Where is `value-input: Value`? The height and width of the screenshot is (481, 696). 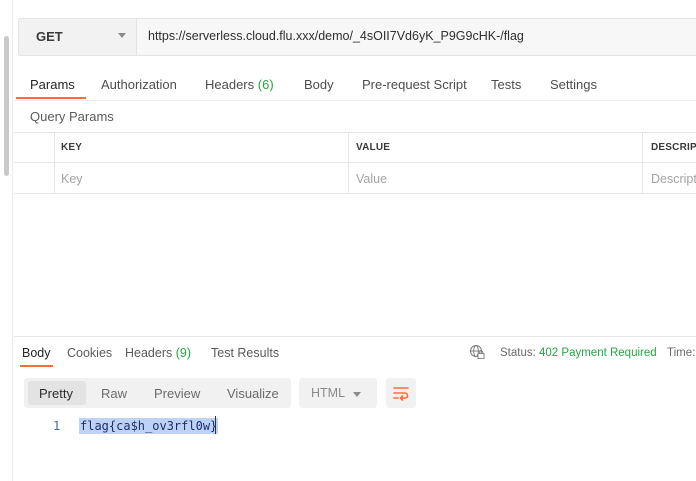 value-input: Value is located at coordinates (371, 179).